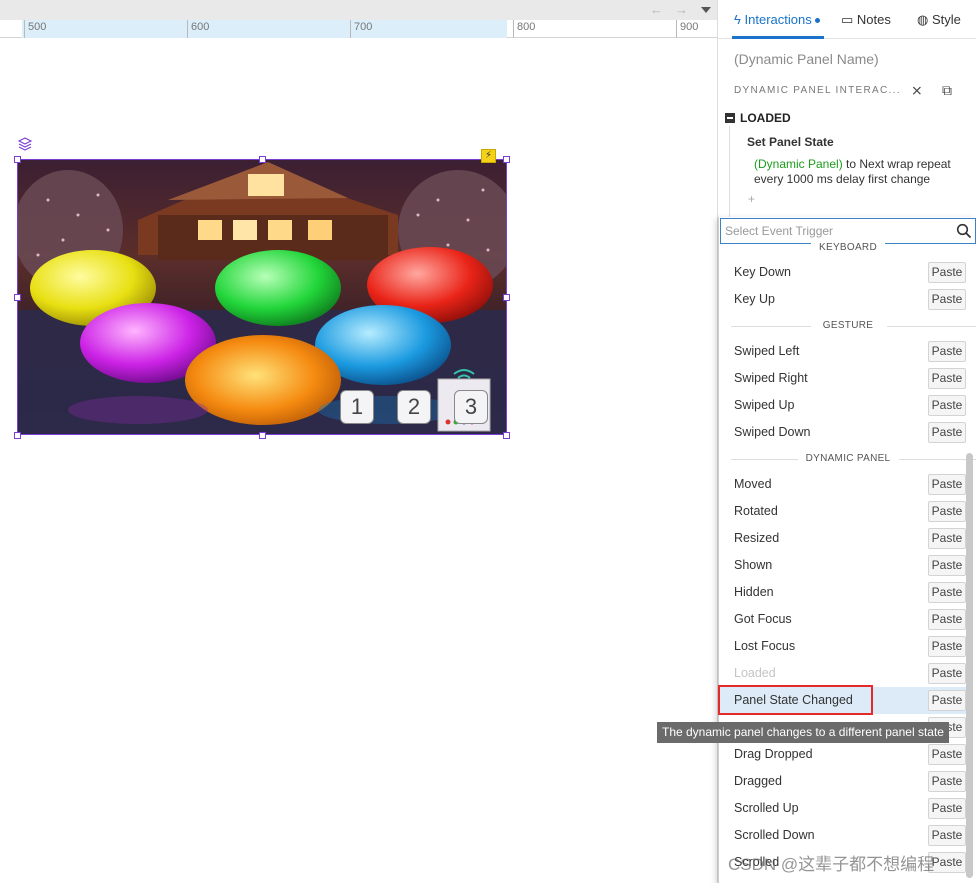 The image size is (976, 883). What do you see at coordinates (969, 665) in the screenshot?
I see `dropdown-scrollbar` at bounding box center [969, 665].